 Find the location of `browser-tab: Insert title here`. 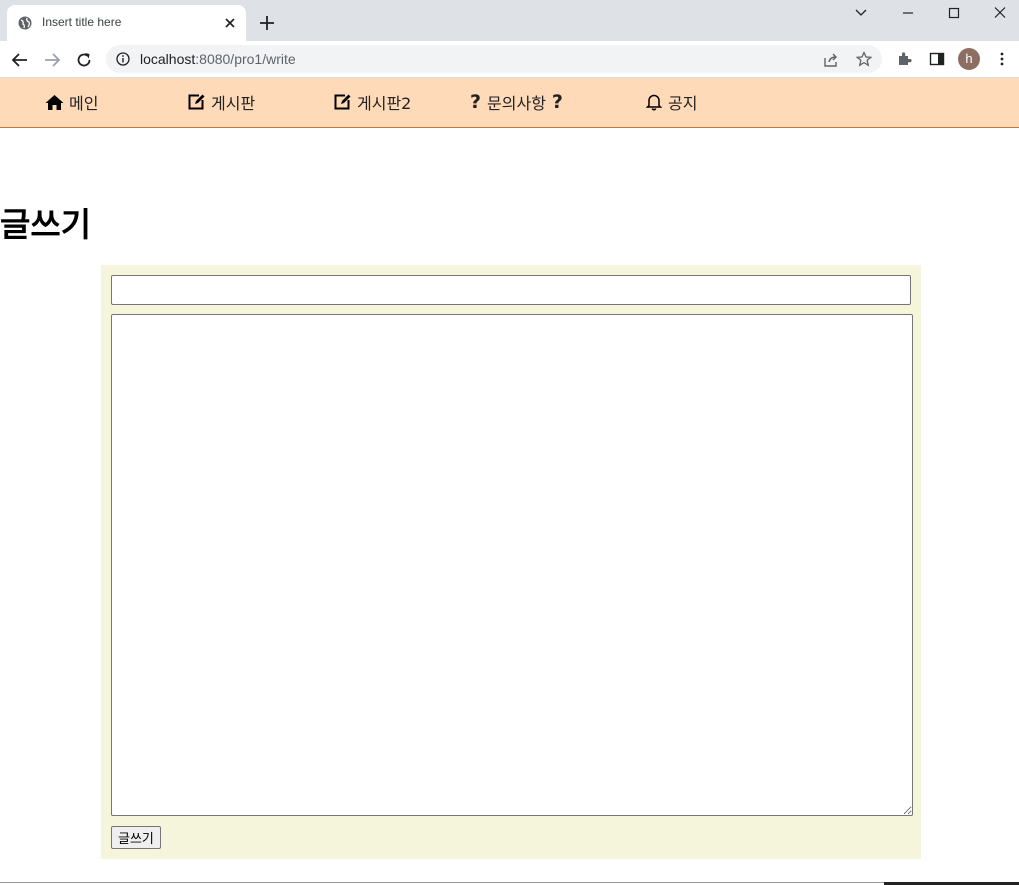

browser-tab: Insert title here is located at coordinates (126, 23).